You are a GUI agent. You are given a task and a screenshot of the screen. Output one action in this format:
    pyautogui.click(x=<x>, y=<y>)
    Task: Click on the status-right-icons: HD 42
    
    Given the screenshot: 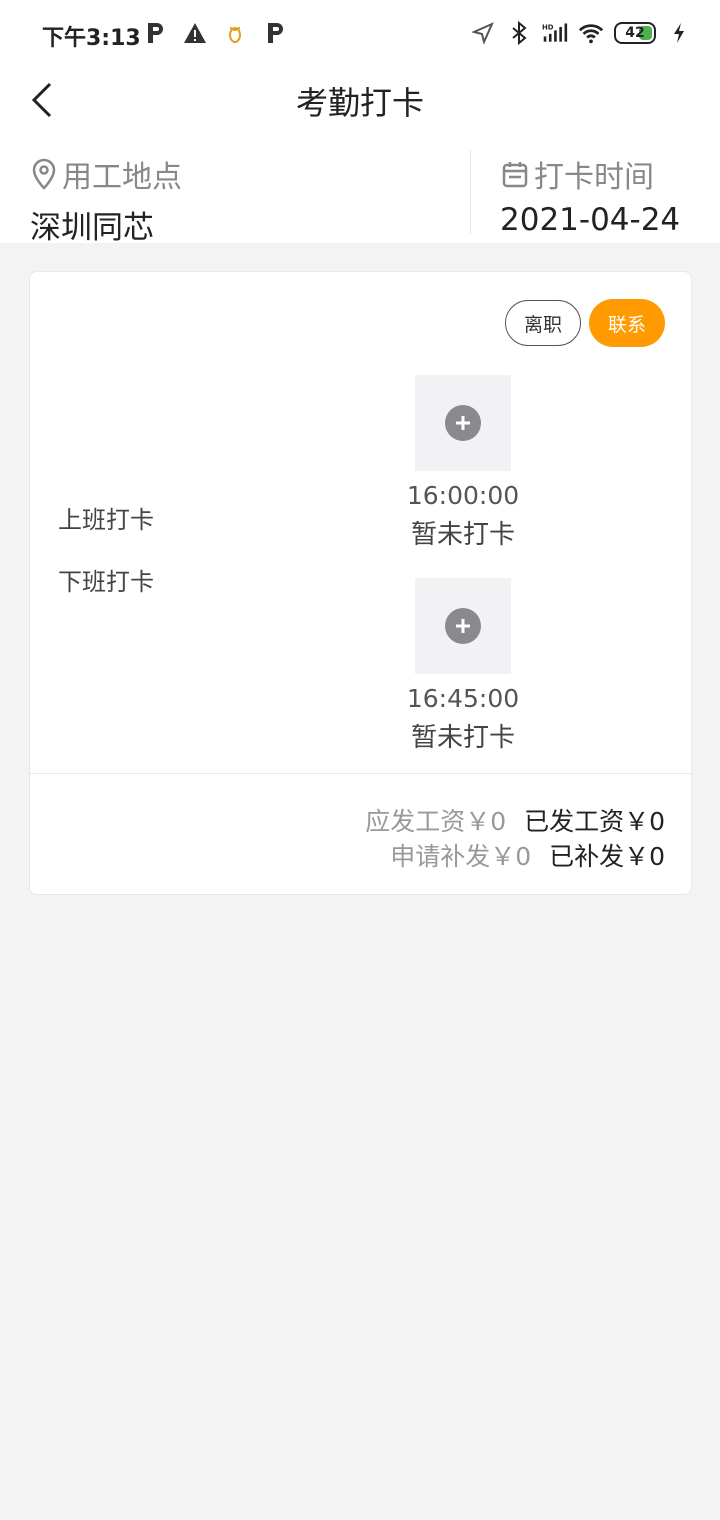 What is the action you would take?
    pyautogui.click(x=581, y=33)
    